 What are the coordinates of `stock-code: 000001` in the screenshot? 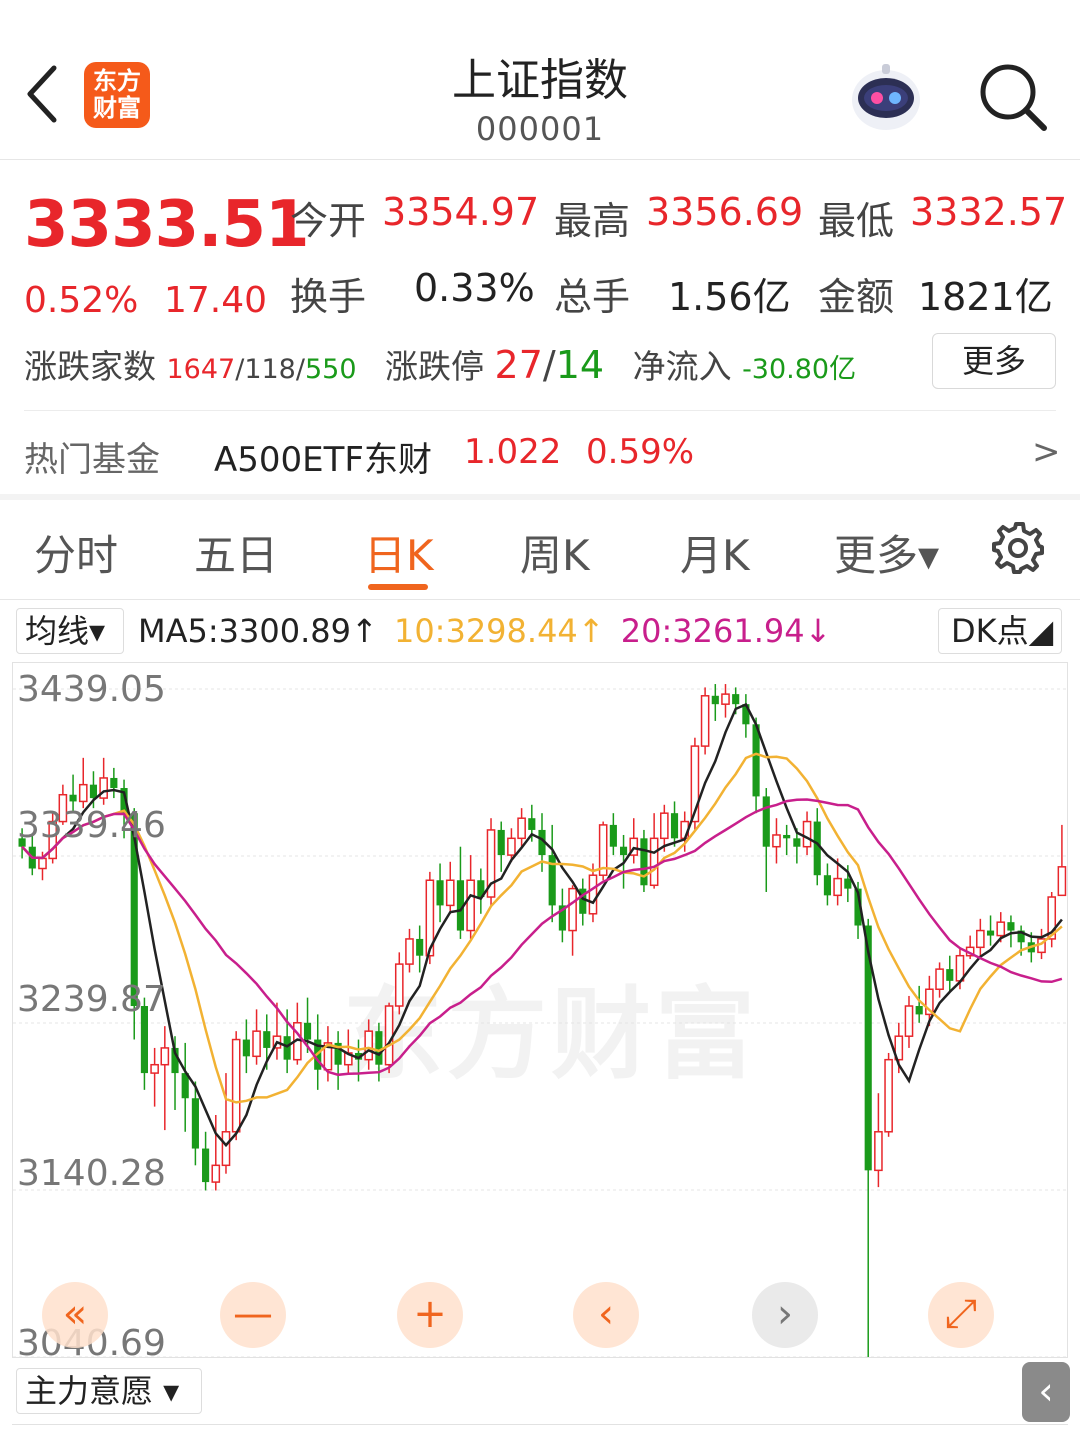 It's located at (540, 129).